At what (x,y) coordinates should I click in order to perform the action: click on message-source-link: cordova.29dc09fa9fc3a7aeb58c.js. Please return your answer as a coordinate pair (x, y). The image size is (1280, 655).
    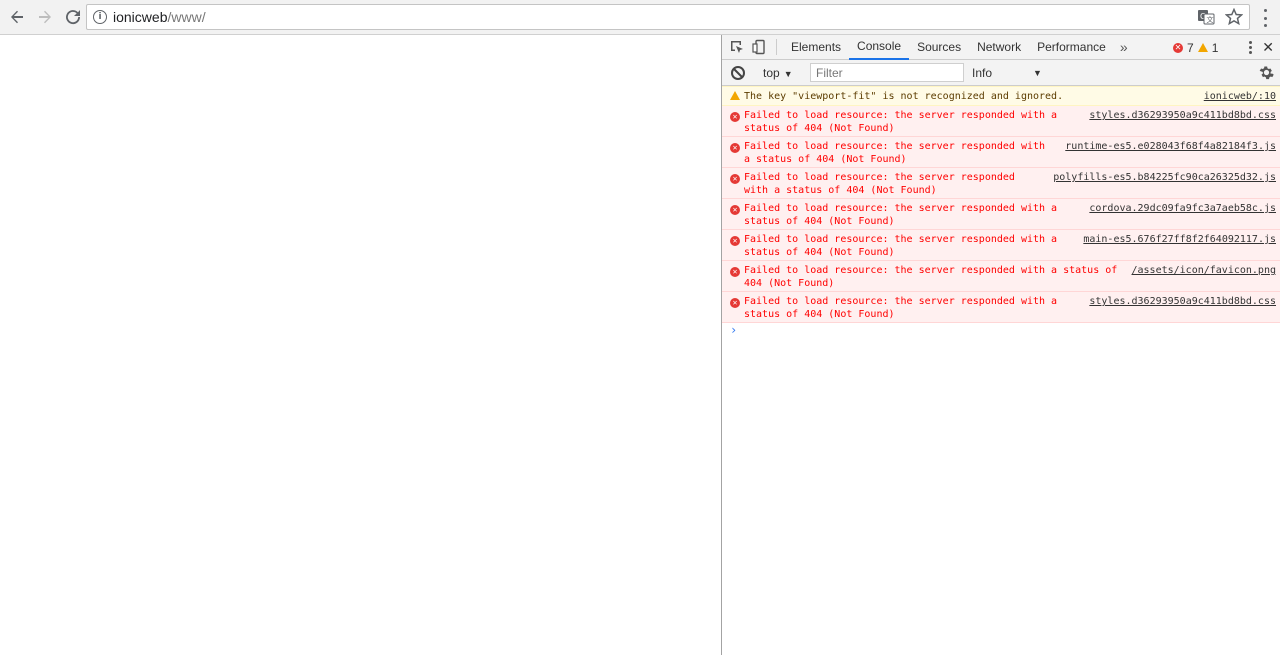
    Looking at the image, I should click on (1182, 208).